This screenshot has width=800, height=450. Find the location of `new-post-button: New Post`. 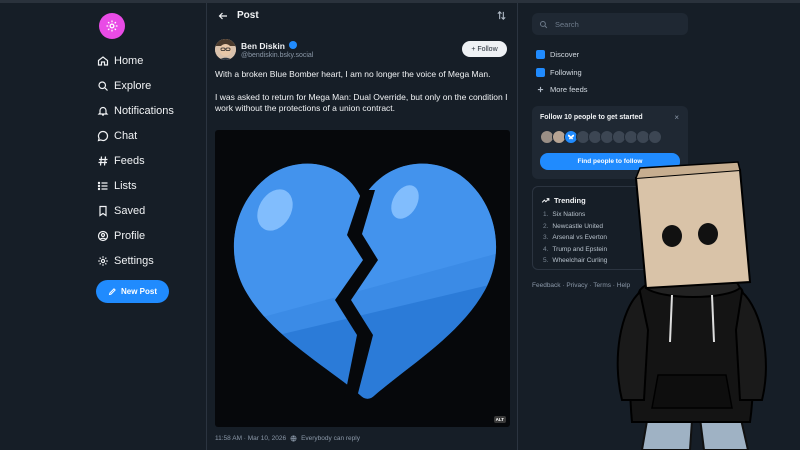

new-post-button: New Post is located at coordinates (132, 291).